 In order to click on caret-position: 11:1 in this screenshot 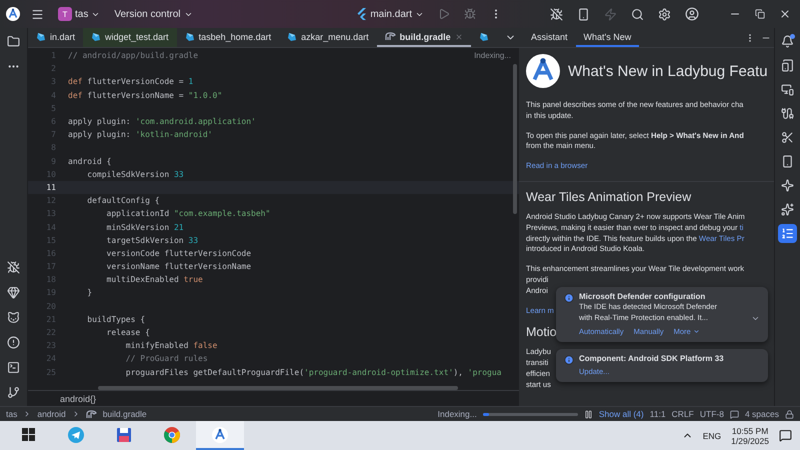, I will do `click(658, 414)`.